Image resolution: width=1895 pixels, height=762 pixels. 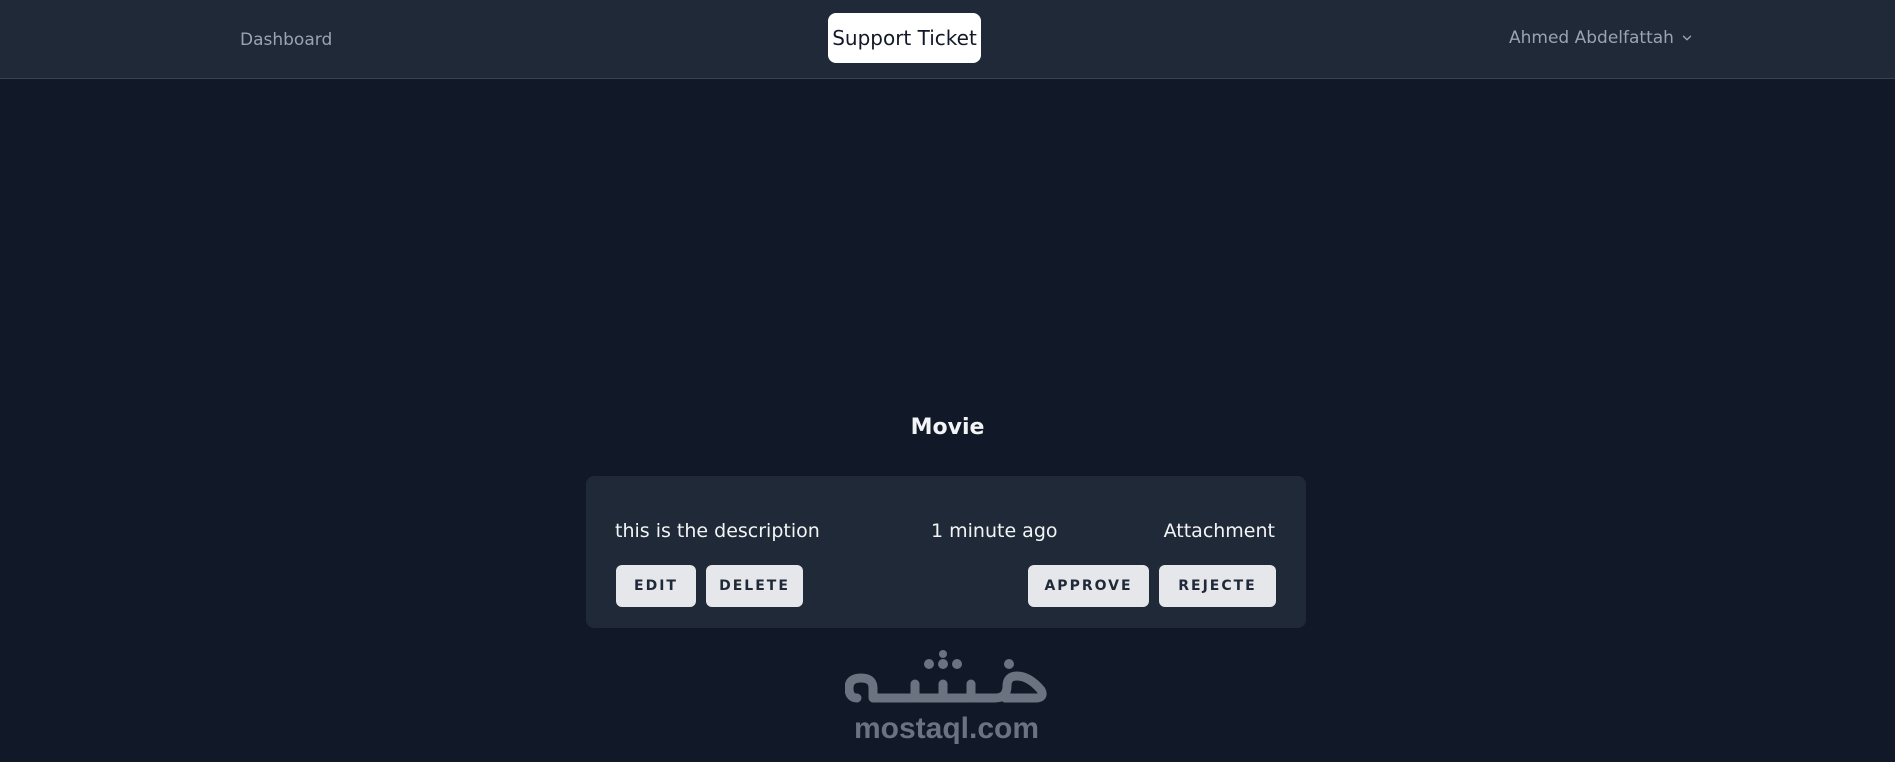 I want to click on delete-button: DELETE, so click(x=754, y=586).